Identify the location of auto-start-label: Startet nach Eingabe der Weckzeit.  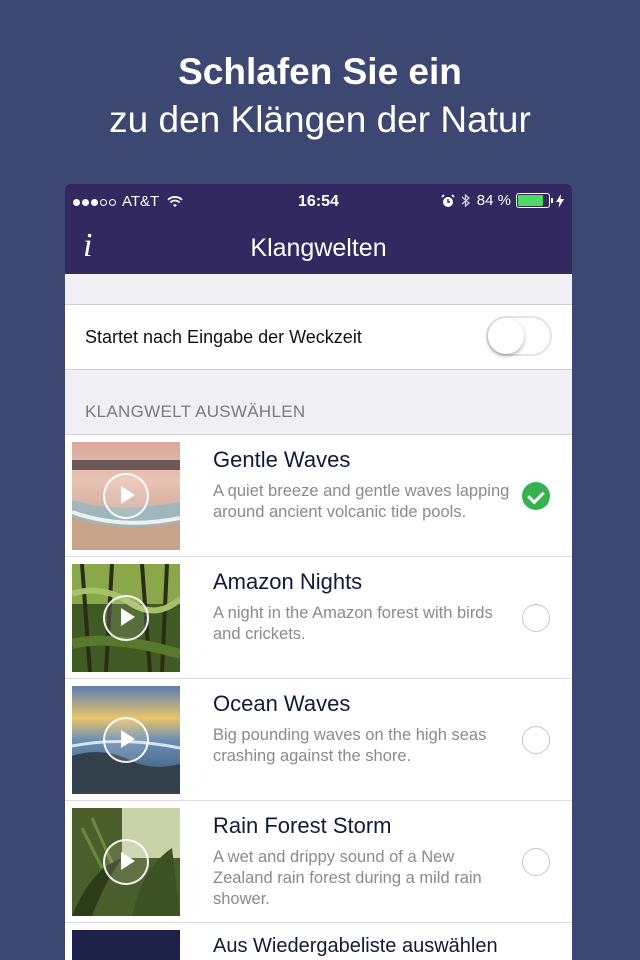
(223, 337).